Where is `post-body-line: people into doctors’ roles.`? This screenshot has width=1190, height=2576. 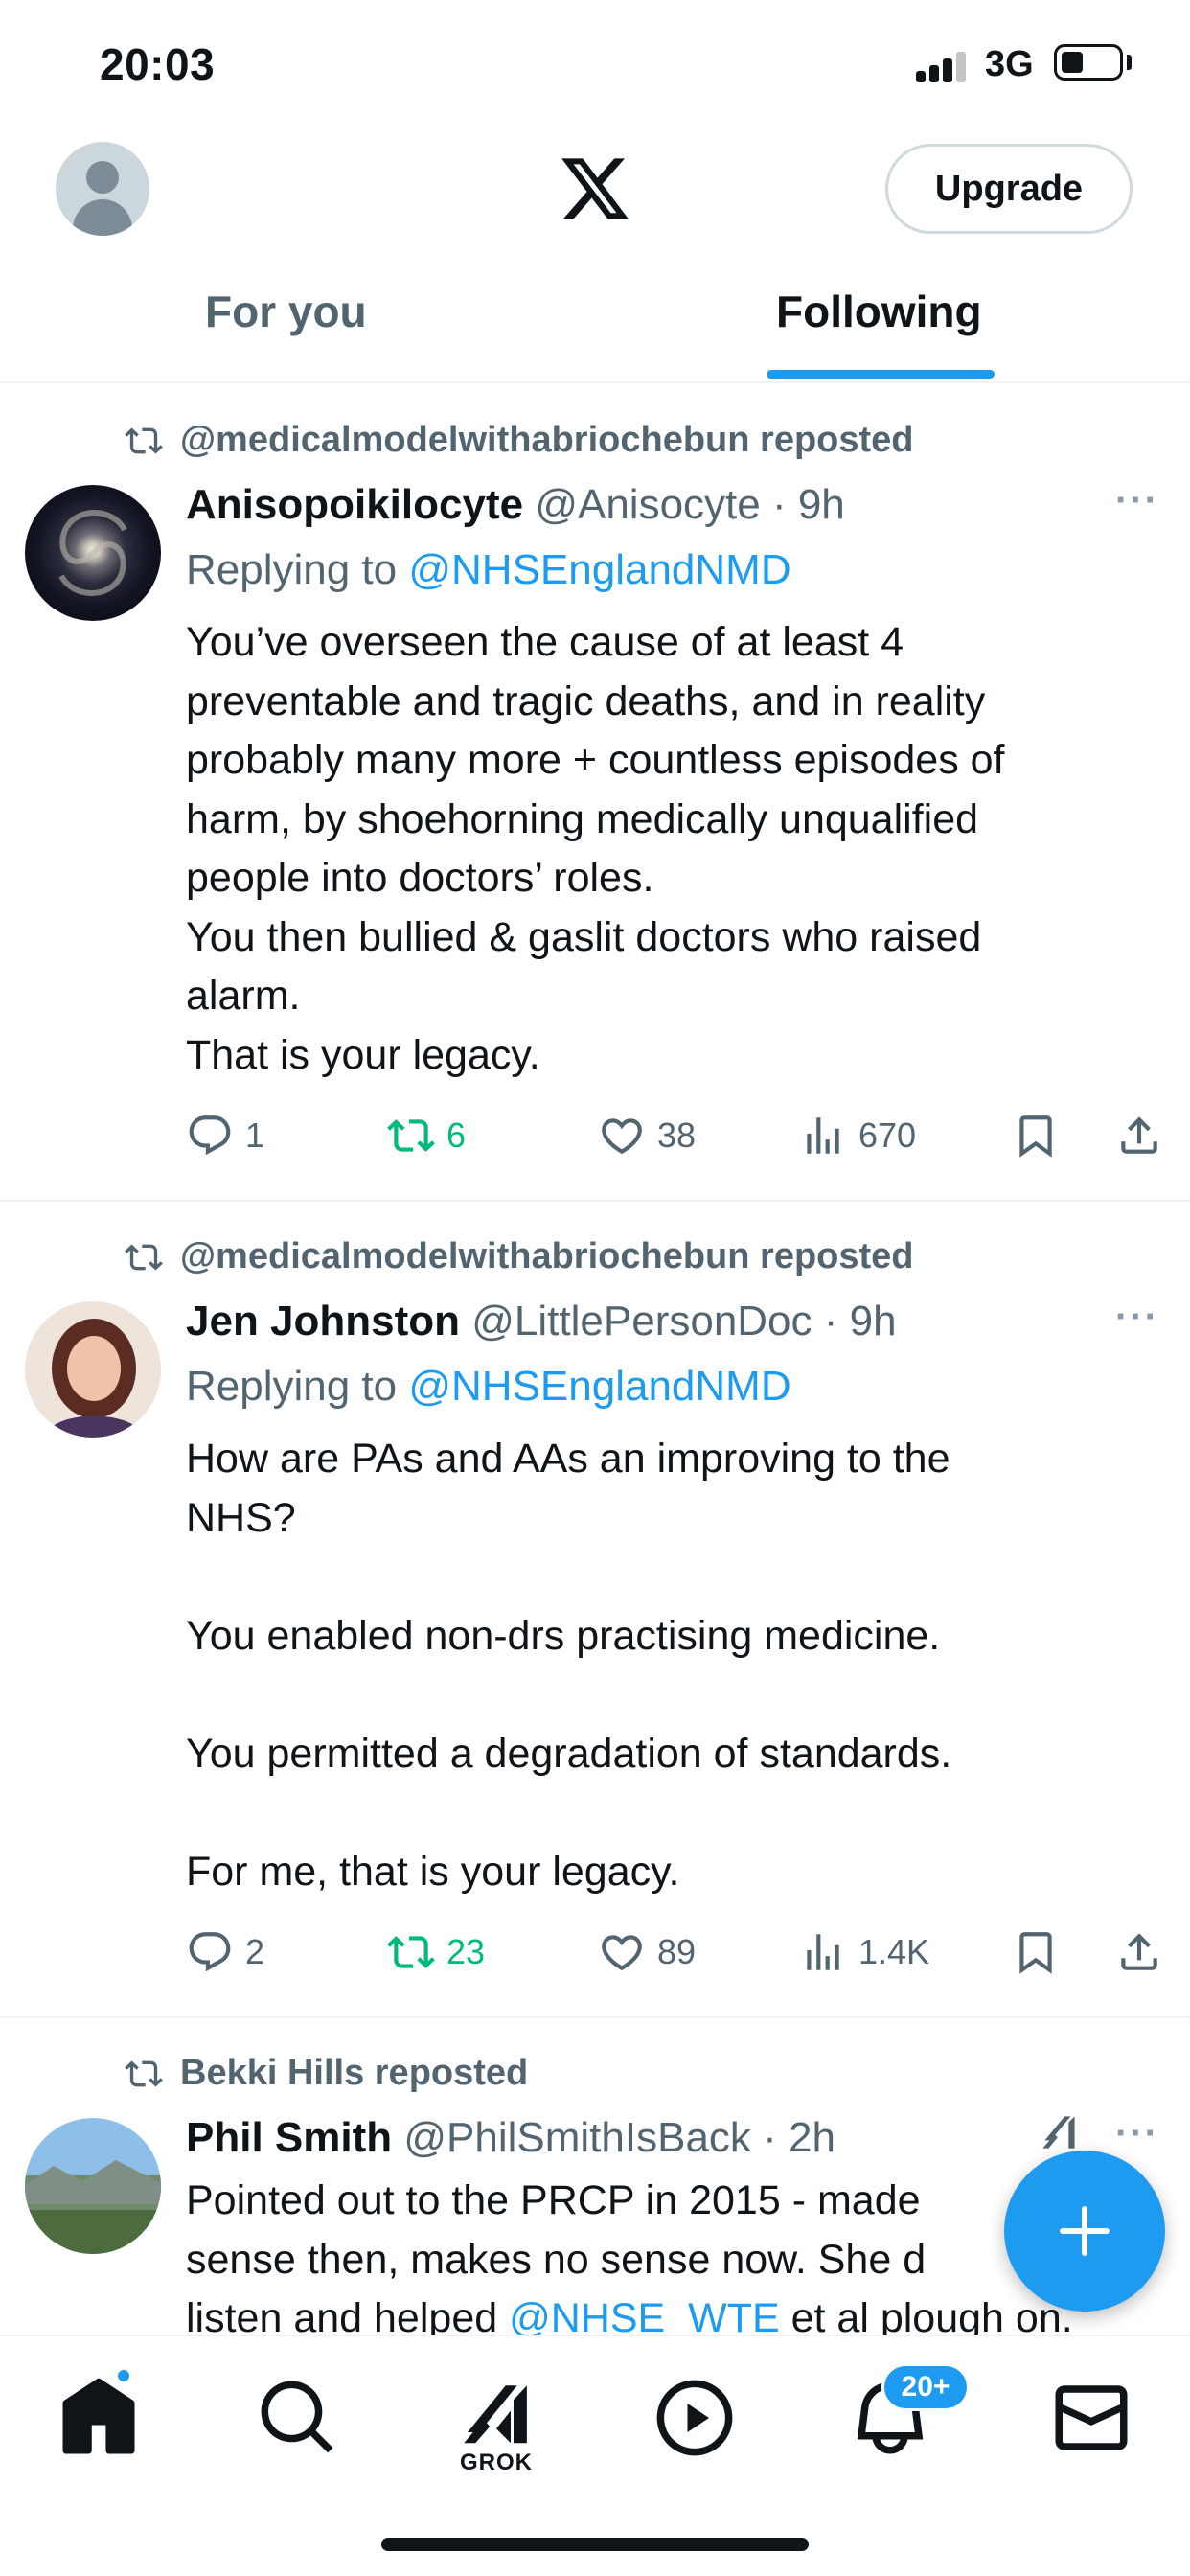 post-body-line: people into doctors’ roles. is located at coordinates (420, 878).